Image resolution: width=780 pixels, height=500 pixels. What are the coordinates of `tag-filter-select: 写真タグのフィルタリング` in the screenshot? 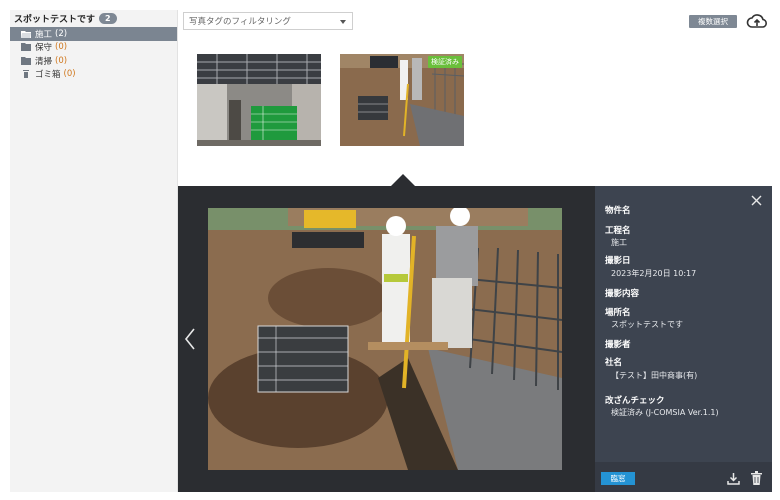 It's located at (268, 21).